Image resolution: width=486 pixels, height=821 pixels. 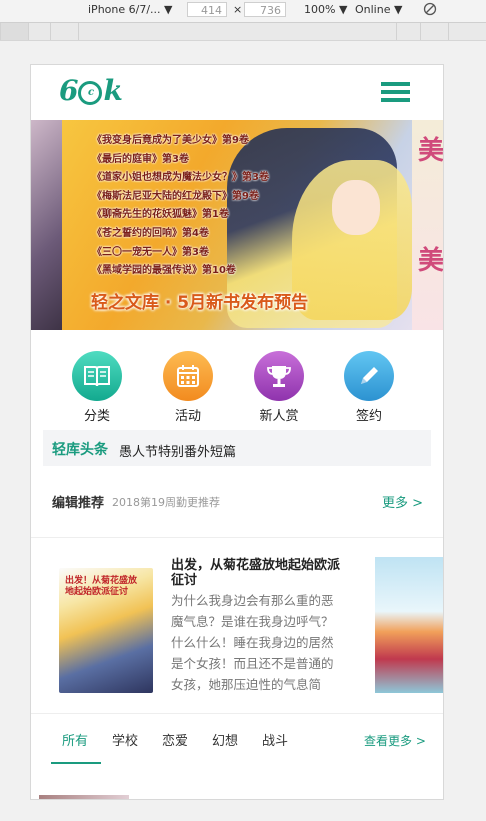 I want to click on rotate-icon, so click(x=430, y=10).